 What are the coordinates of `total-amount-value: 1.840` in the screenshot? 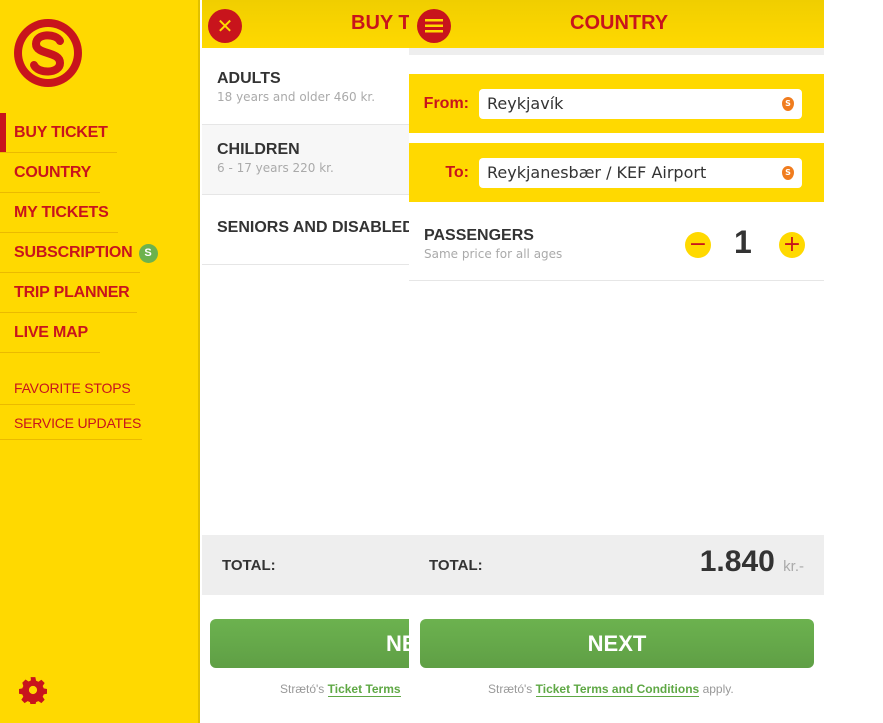 It's located at (737, 561).